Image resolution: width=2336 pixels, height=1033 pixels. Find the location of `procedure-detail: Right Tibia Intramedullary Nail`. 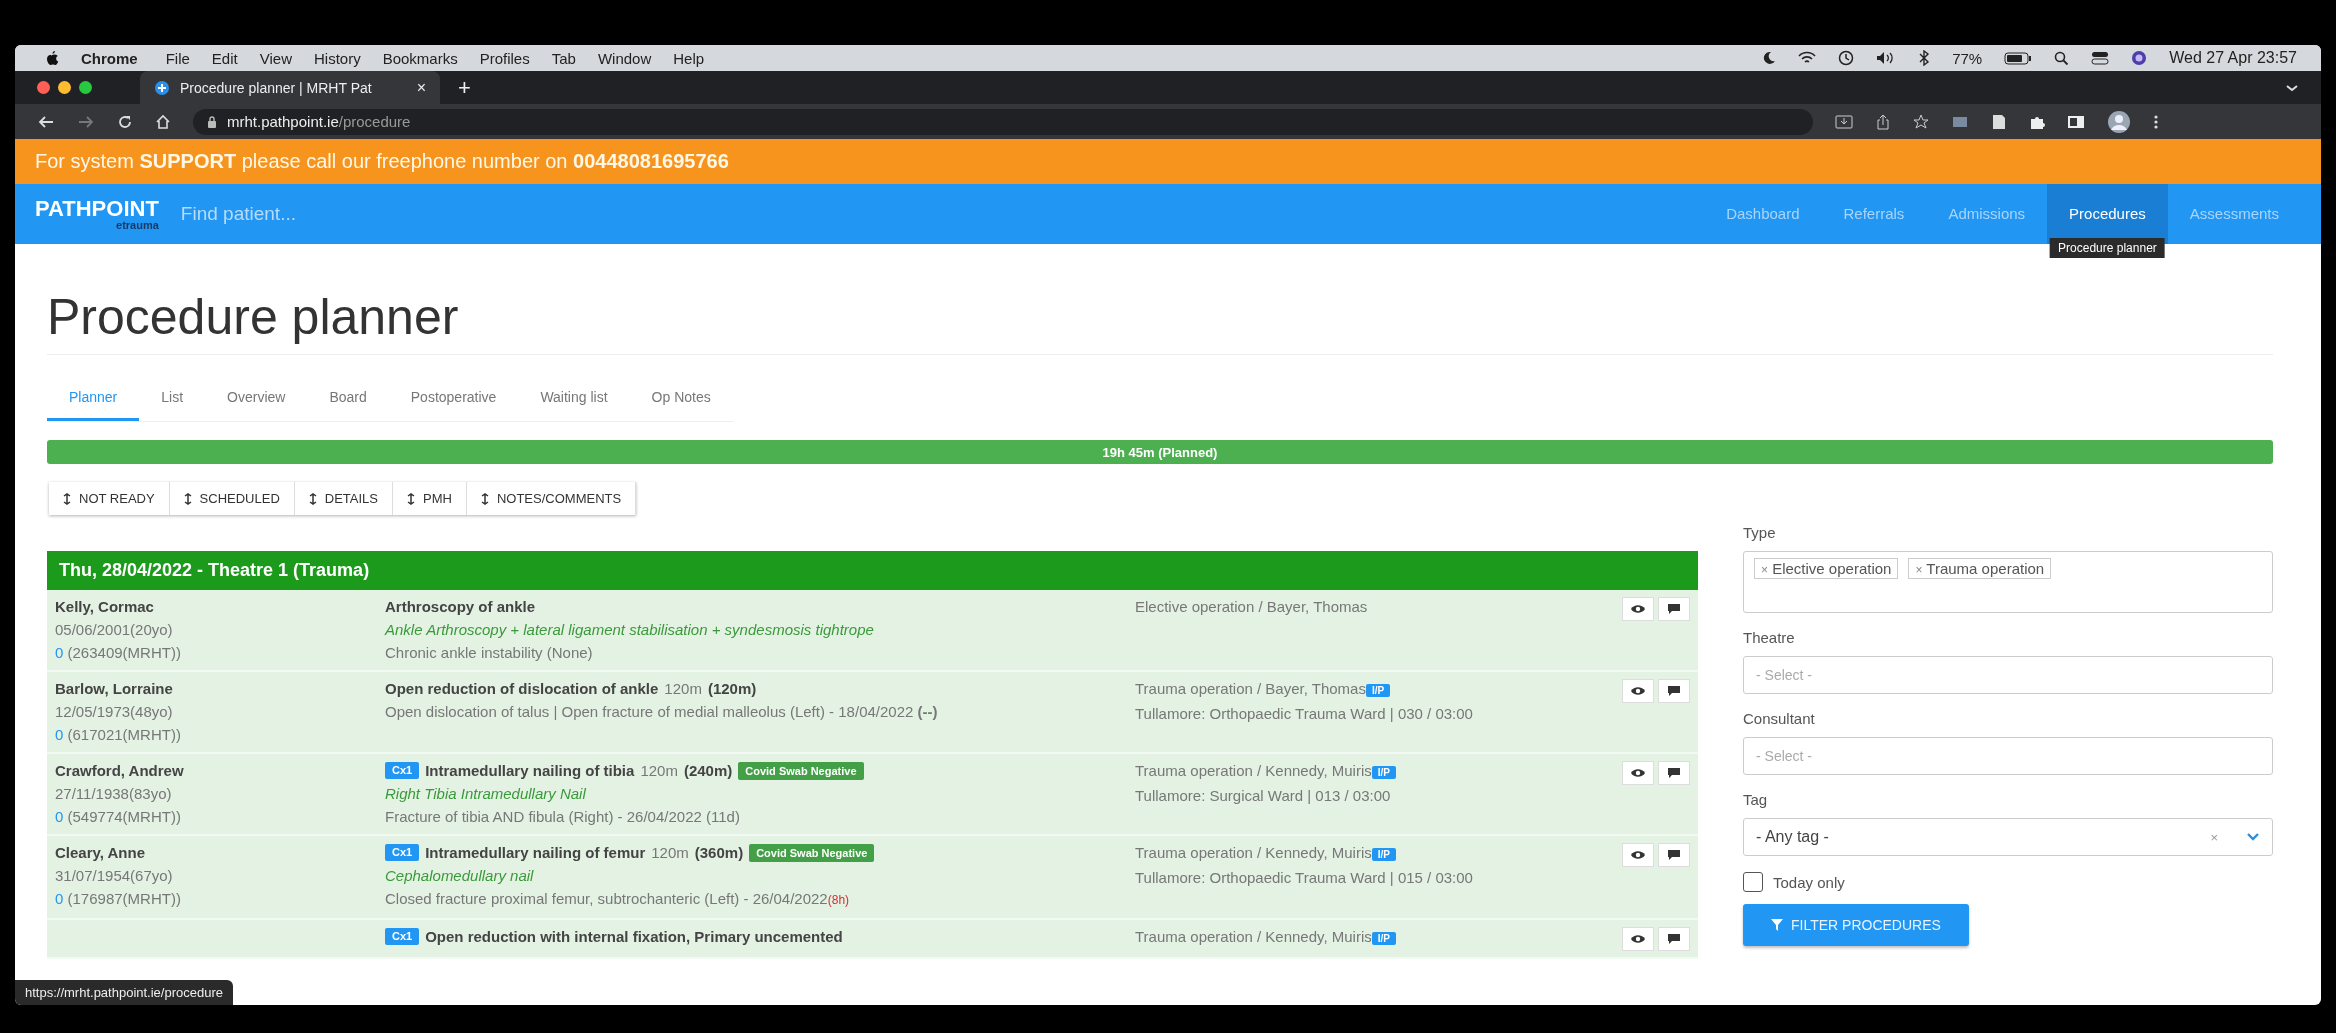

procedure-detail: Right Tibia Intramedullary Nail is located at coordinates (486, 794).